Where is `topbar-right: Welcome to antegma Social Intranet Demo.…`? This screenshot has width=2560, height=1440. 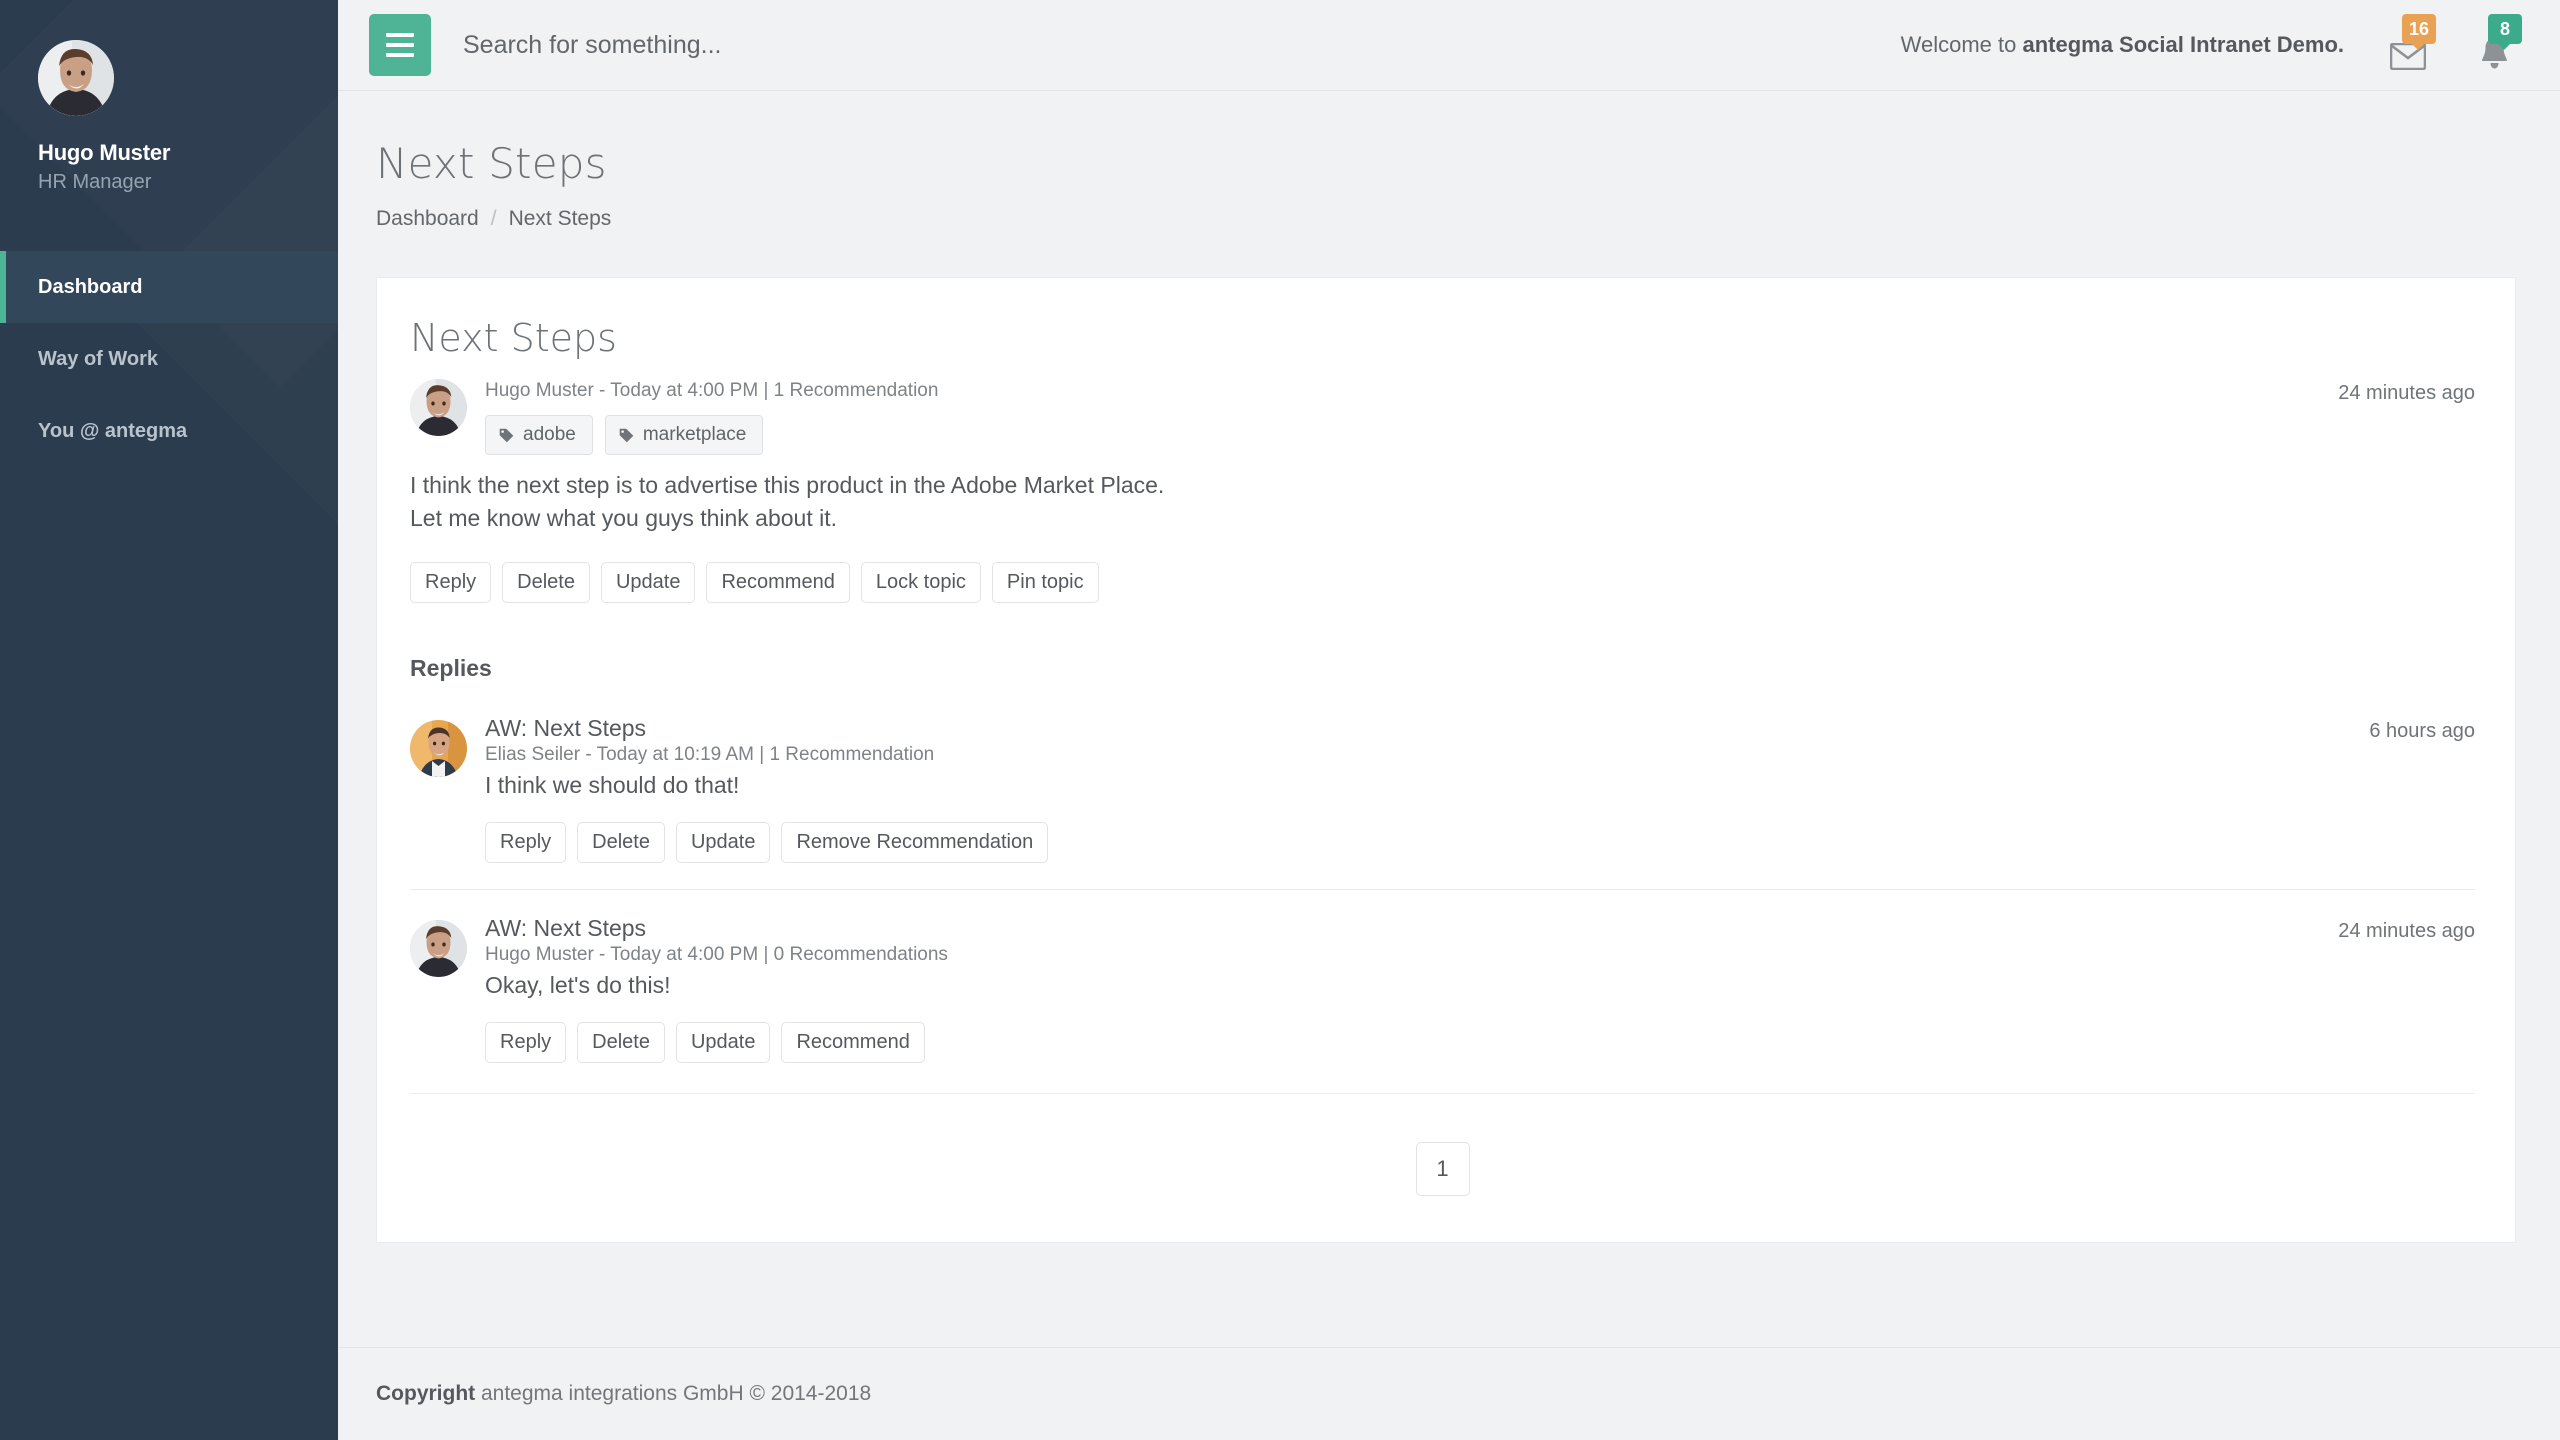 topbar-right: Welcome to antegma Social Intranet Demo.… is located at coordinates (2211, 42).